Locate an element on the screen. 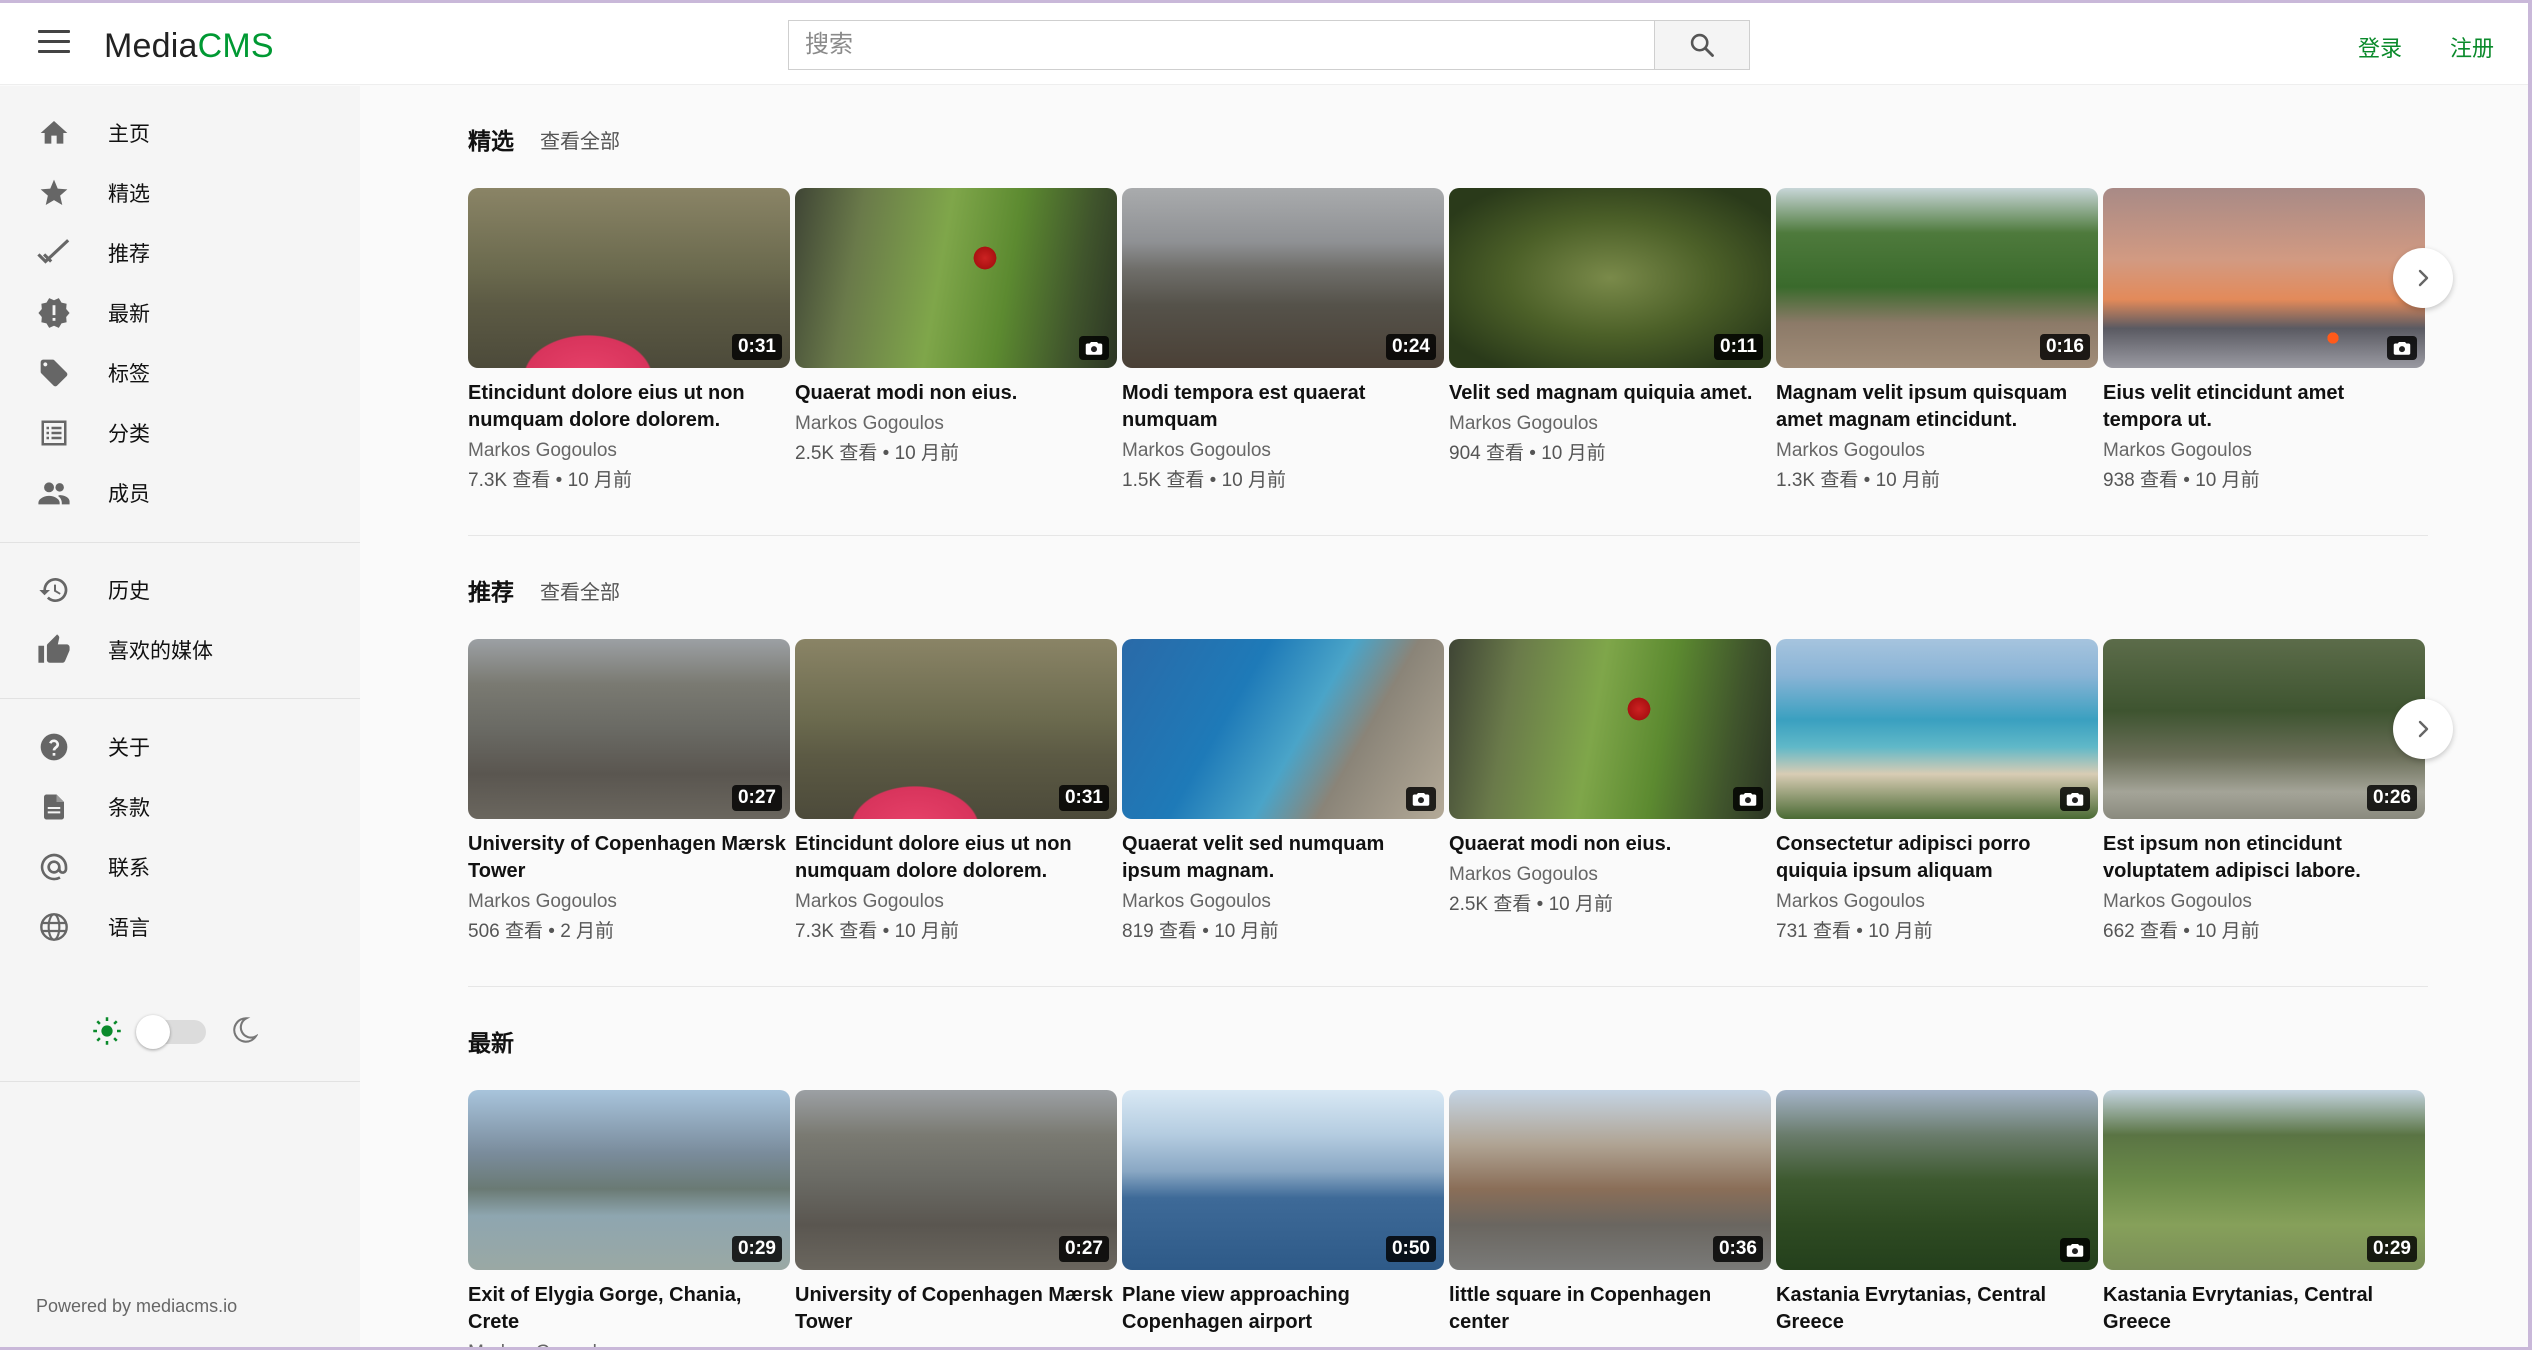 The image size is (2532, 1350). view-all-recommended-link: 查看全部 is located at coordinates (580, 590).